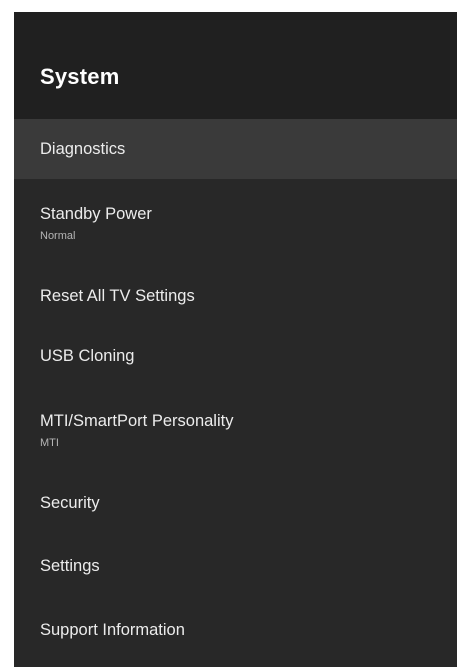 The height and width of the screenshot is (667, 457). Describe the element at coordinates (235, 356) in the screenshot. I see `menu-item-usb-cloning: USB Cloning` at that location.